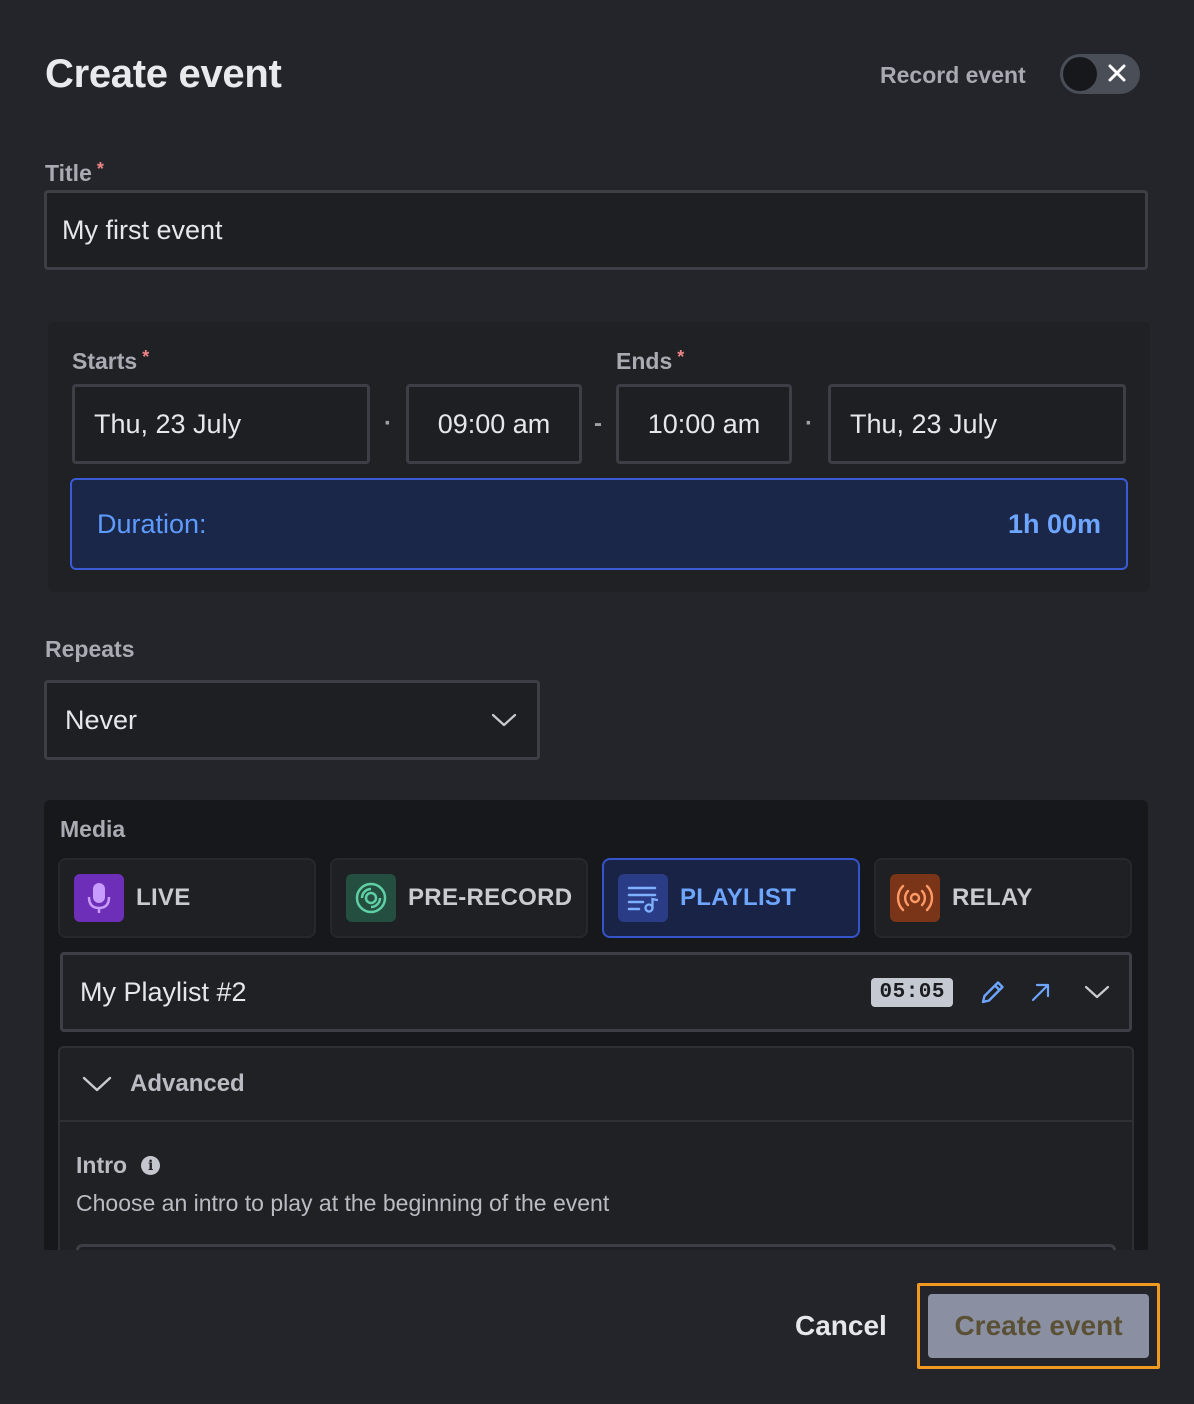 This screenshot has width=1194, height=1404. Describe the element at coordinates (1041, 992) in the screenshot. I see `external-link-icon` at that location.